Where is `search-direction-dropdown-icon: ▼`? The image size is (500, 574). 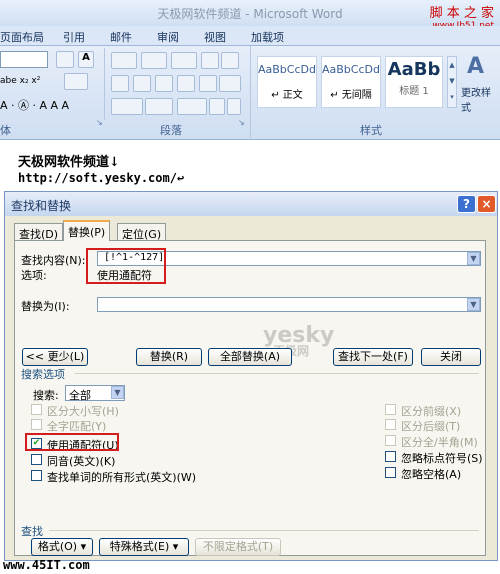
search-direction-dropdown-icon: ▼ is located at coordinates (117, 392).